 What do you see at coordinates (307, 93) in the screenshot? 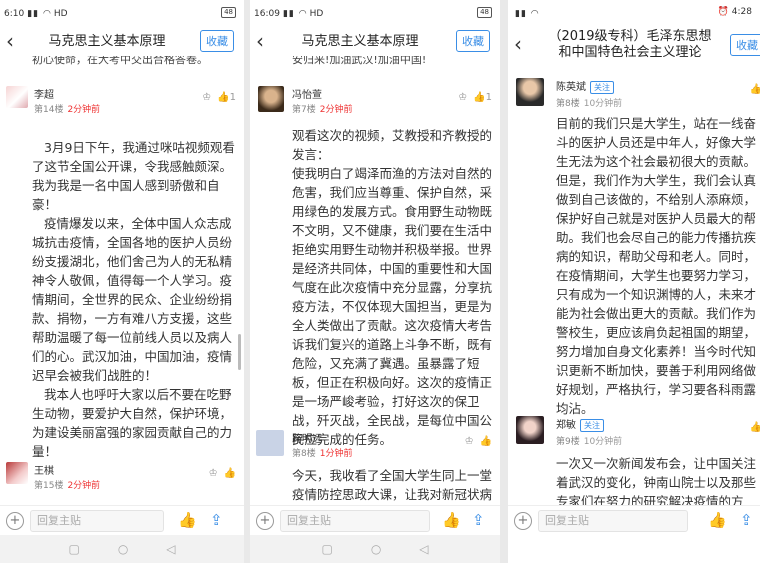
I see `username: 冯怡萱` at bounding box center [307, 93].